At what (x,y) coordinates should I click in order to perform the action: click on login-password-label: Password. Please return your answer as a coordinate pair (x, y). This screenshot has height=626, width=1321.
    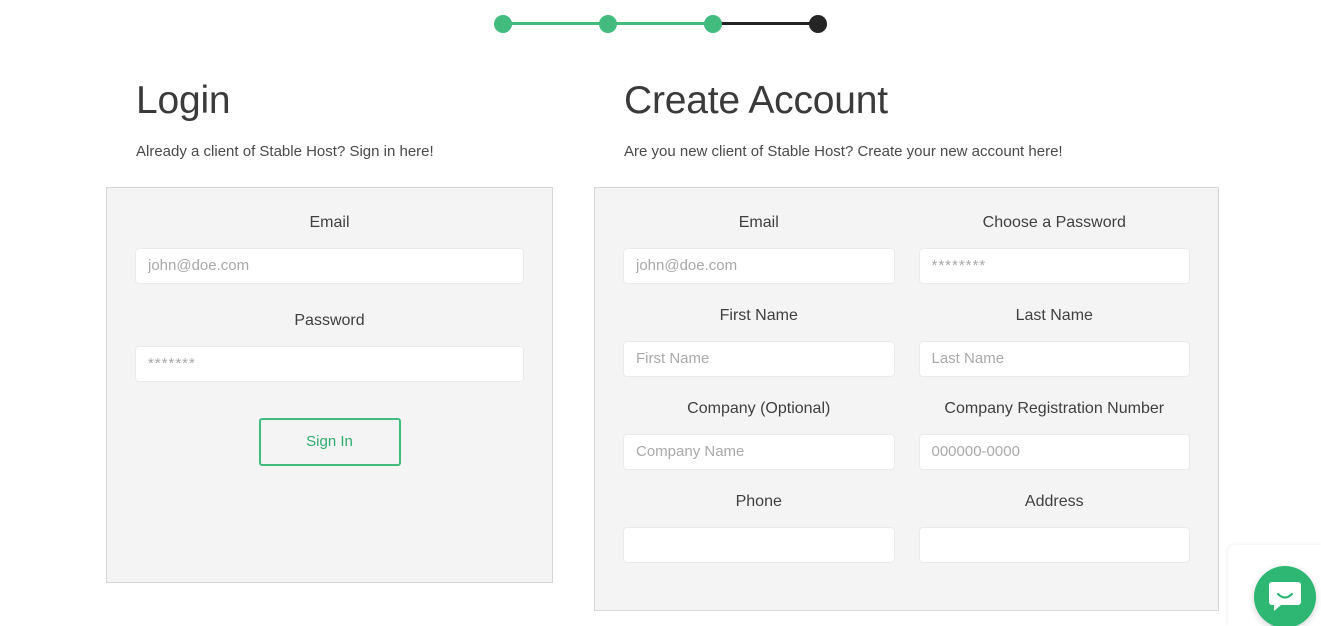
    Looking at the image, I should click on (329, 320).